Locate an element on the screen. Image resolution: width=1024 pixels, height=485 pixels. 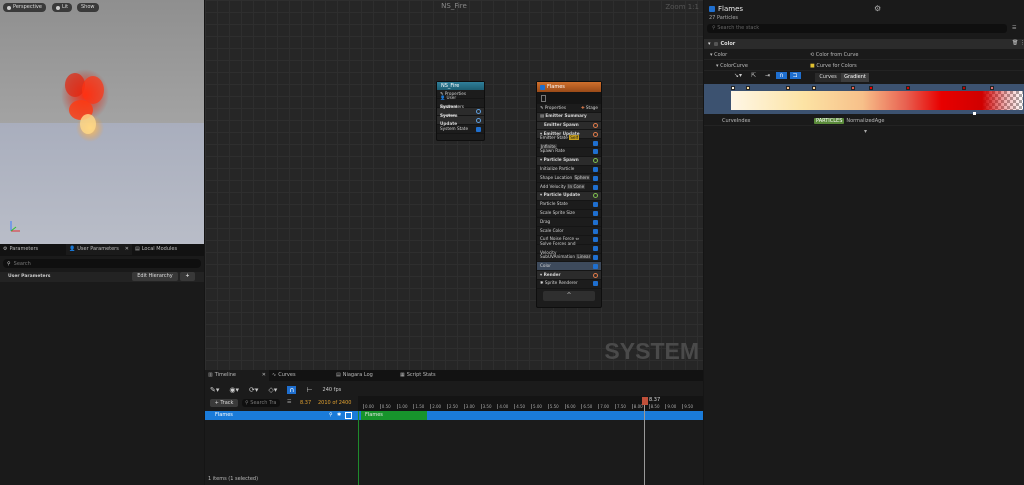
snap-value-icon: ⊐ is located at coordinates (795, 75).